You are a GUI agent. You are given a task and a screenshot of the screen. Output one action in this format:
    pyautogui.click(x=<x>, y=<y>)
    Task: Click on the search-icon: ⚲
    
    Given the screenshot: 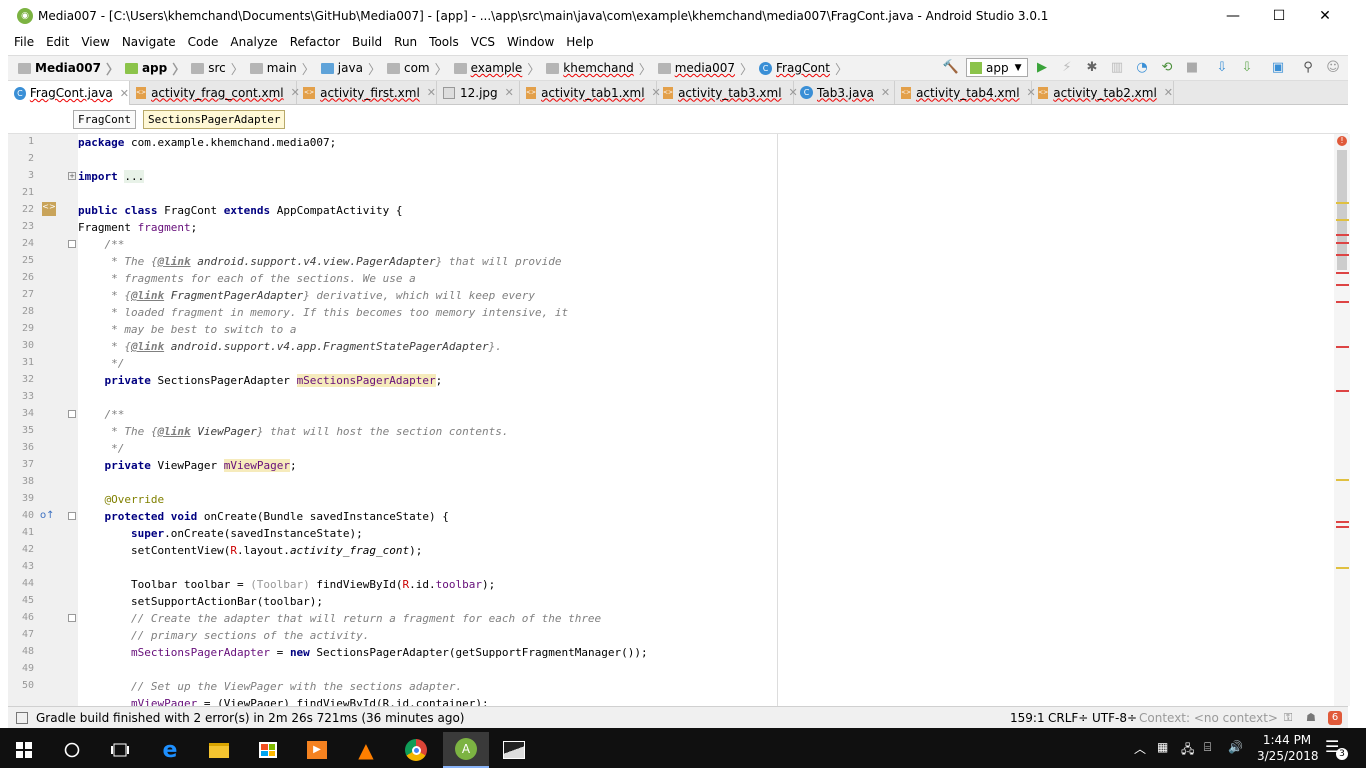 What is the action you would take?
    pyautogui.click(x=1308, y=67)
    